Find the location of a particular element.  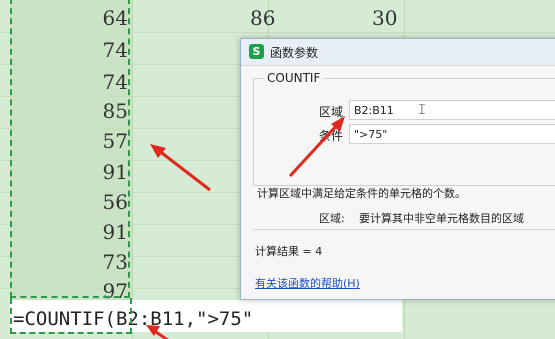

arrow-to-formula is located at coordinates (157, 332).